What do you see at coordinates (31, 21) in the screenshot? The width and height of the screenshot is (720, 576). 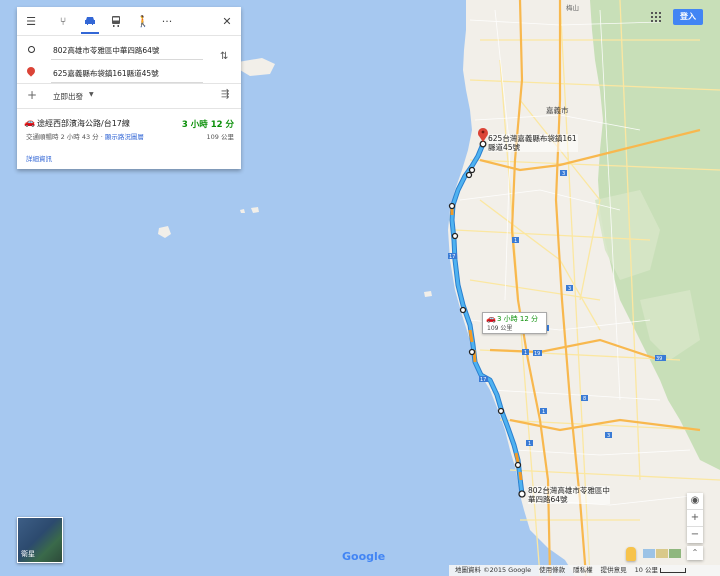 I see `menu-icon: ☰` at bounding box center [31, 21].